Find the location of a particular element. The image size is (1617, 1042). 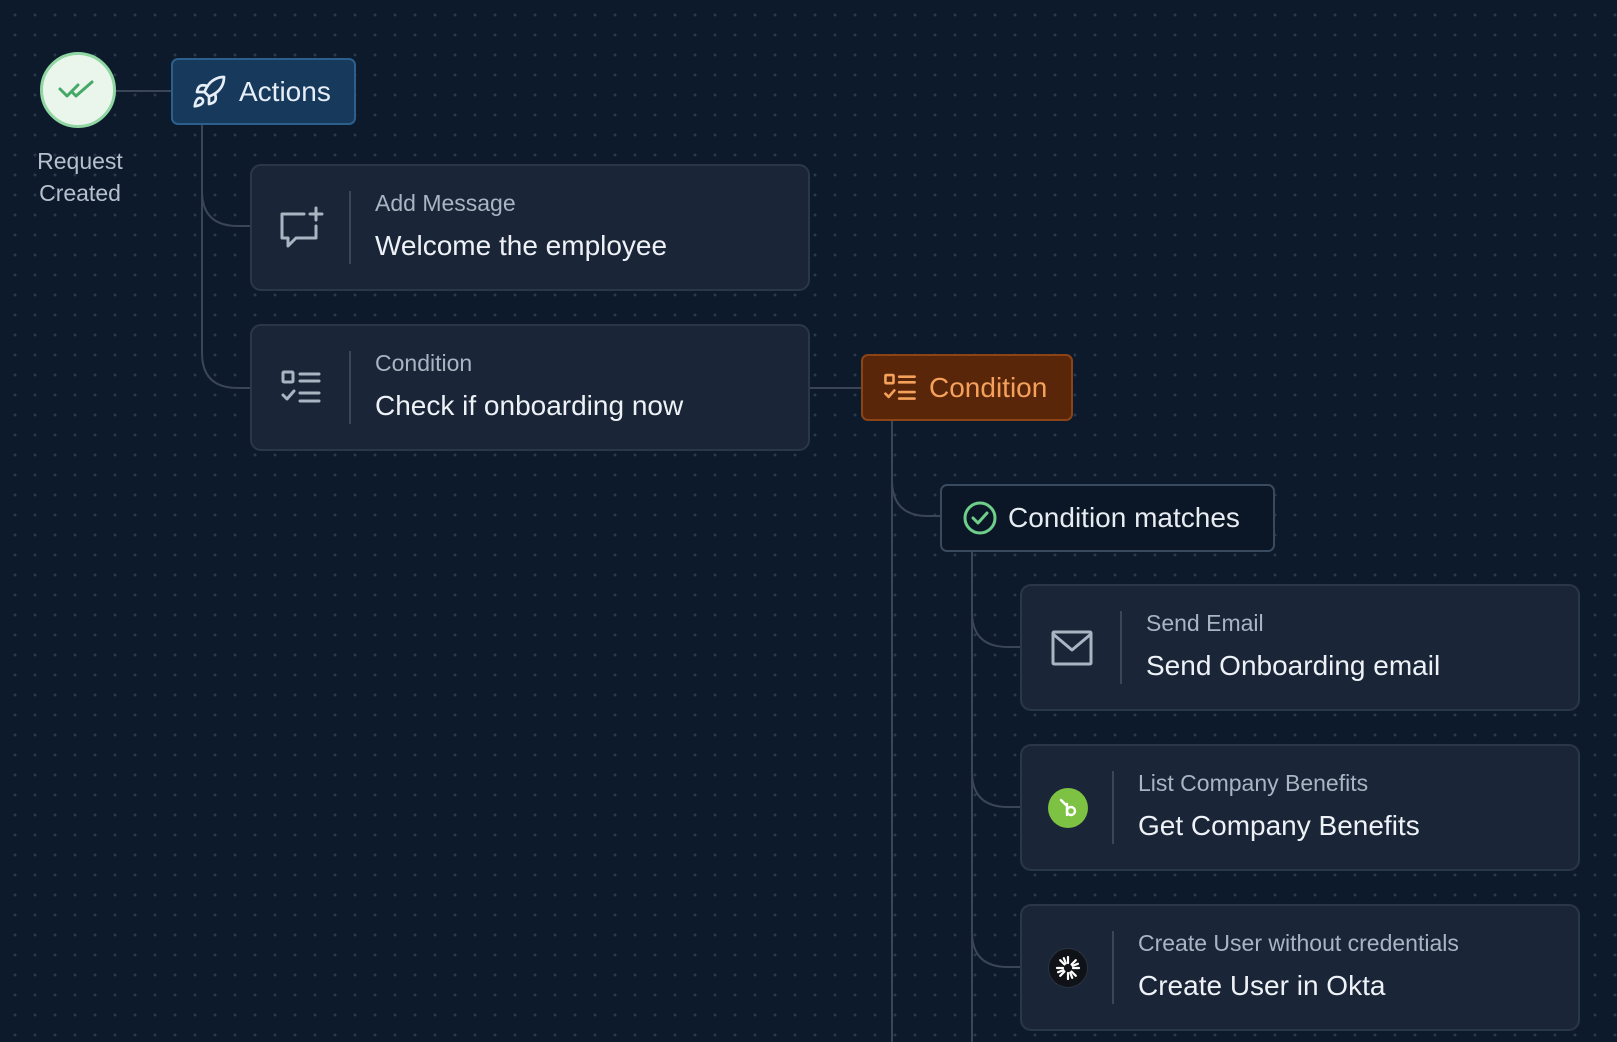

step-card-condition: Condition Check if onboarding now is located at coordinates (530, 387).